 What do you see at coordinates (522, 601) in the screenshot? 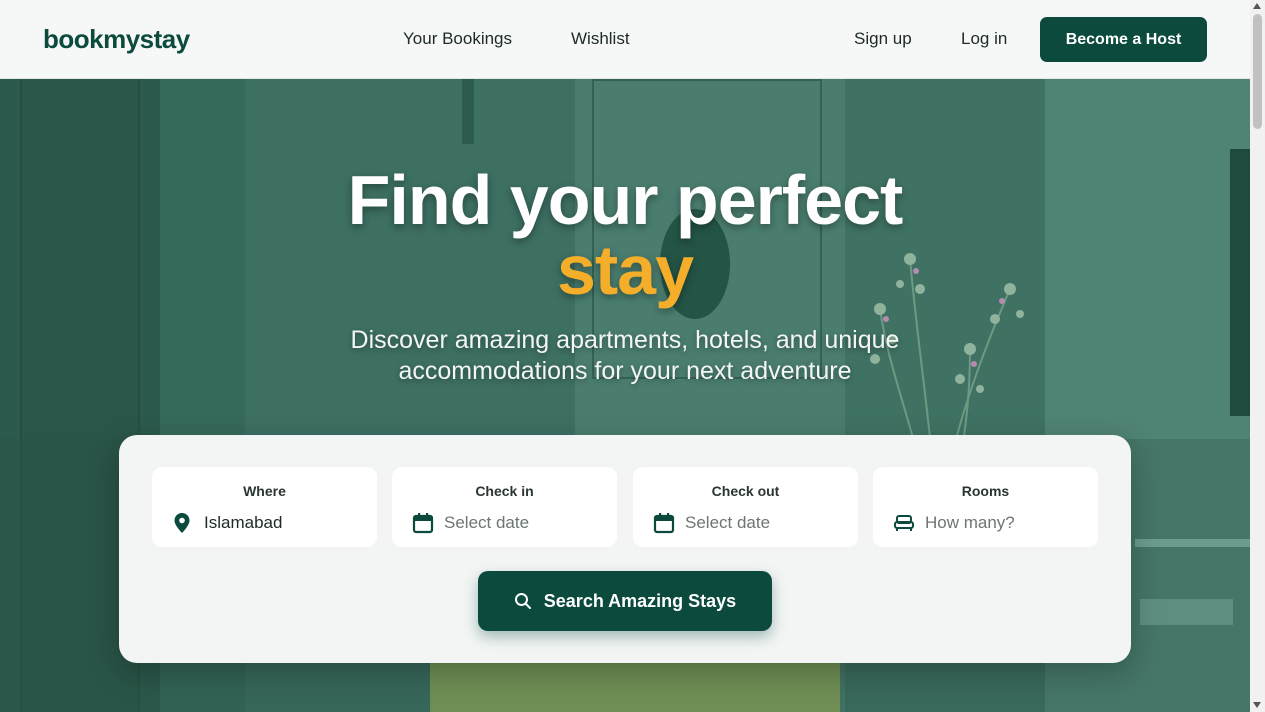
I see `search-icon` at bounding box center [522, 601].